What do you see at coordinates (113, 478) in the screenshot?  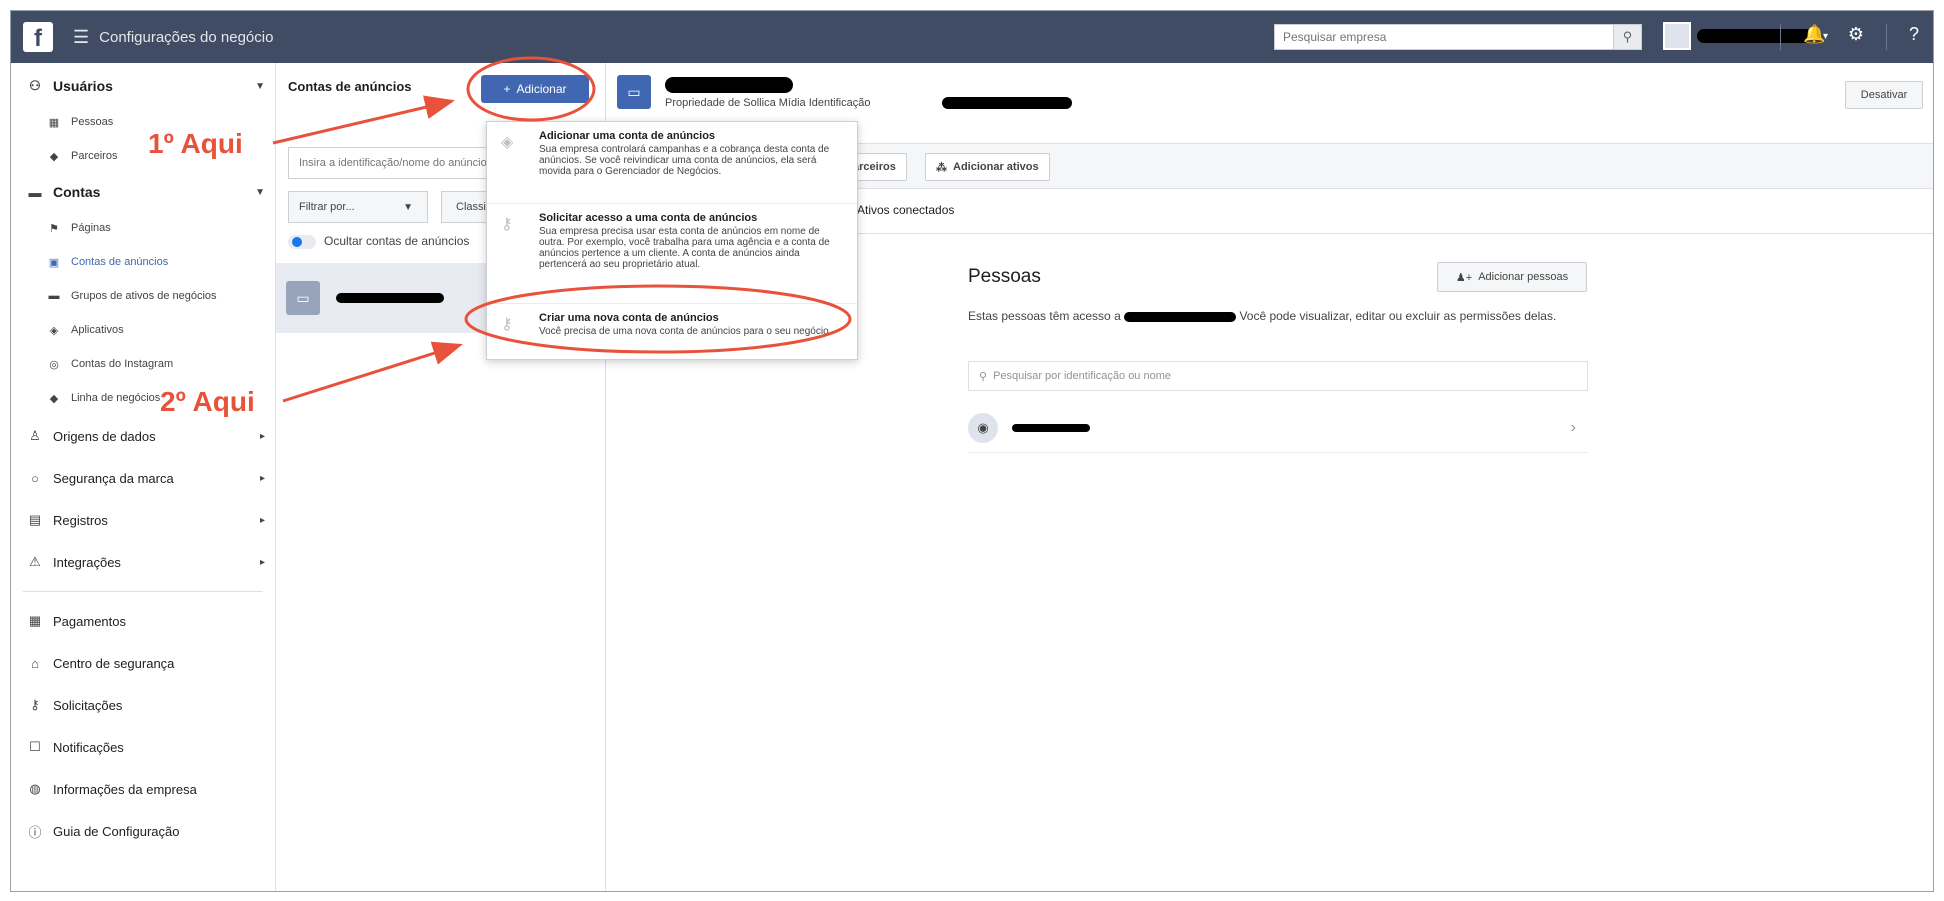 I see `nav-section-label: Segurança da marca` at bounding box center [113, 478].